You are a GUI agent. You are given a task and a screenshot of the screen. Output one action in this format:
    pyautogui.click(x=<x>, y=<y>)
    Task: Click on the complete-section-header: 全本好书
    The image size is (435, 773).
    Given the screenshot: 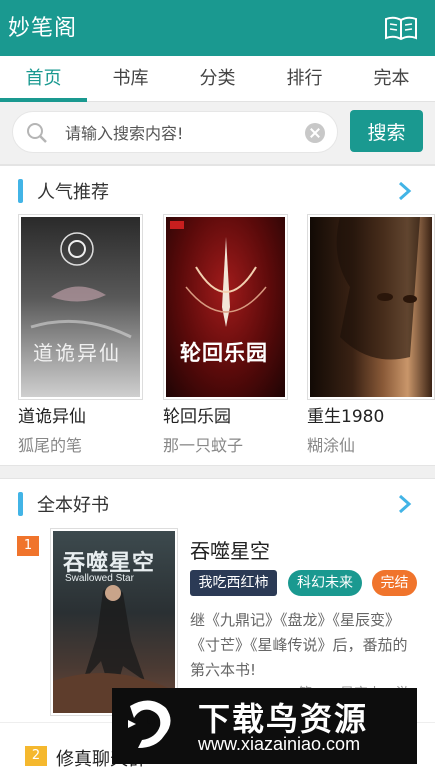 What is the action you would take?
    pyautogui.click(x=217, y=504)
    